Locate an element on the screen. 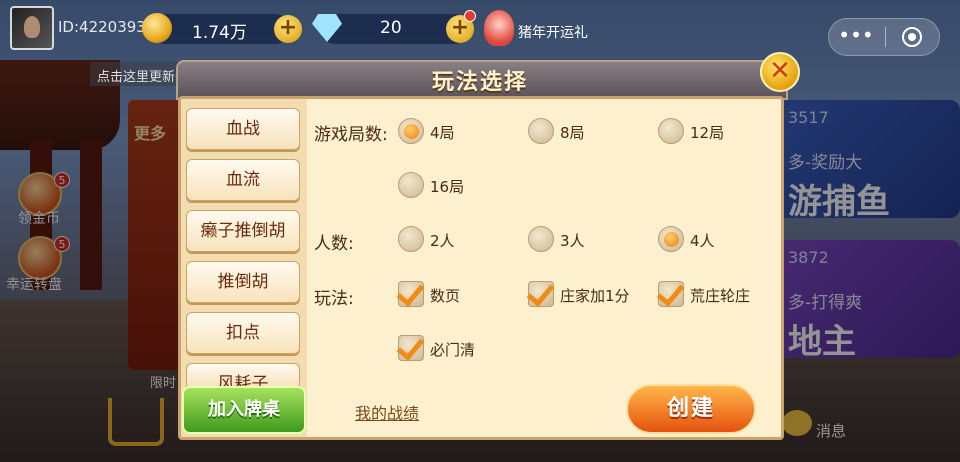 The height and width of the screenshot is (462, 960). add-coin-button: + is located at coordinates (288, 29).